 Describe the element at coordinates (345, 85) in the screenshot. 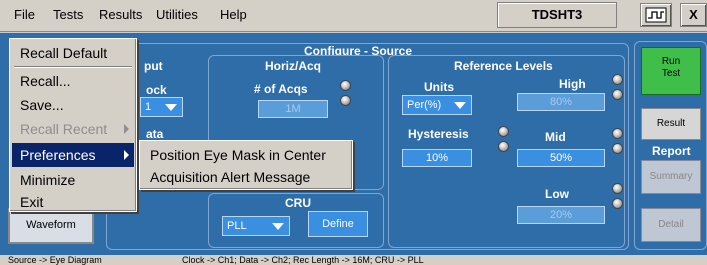

I see `num-acqs-knob-icon` at that location.